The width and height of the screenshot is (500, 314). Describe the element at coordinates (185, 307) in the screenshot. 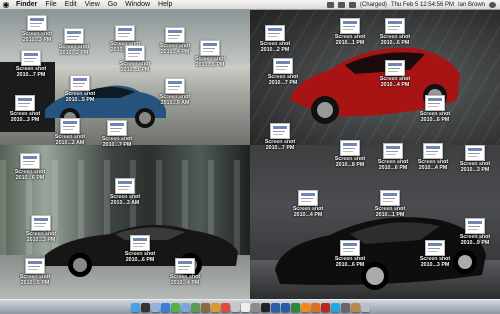

I see `itunes-icon` at that location.